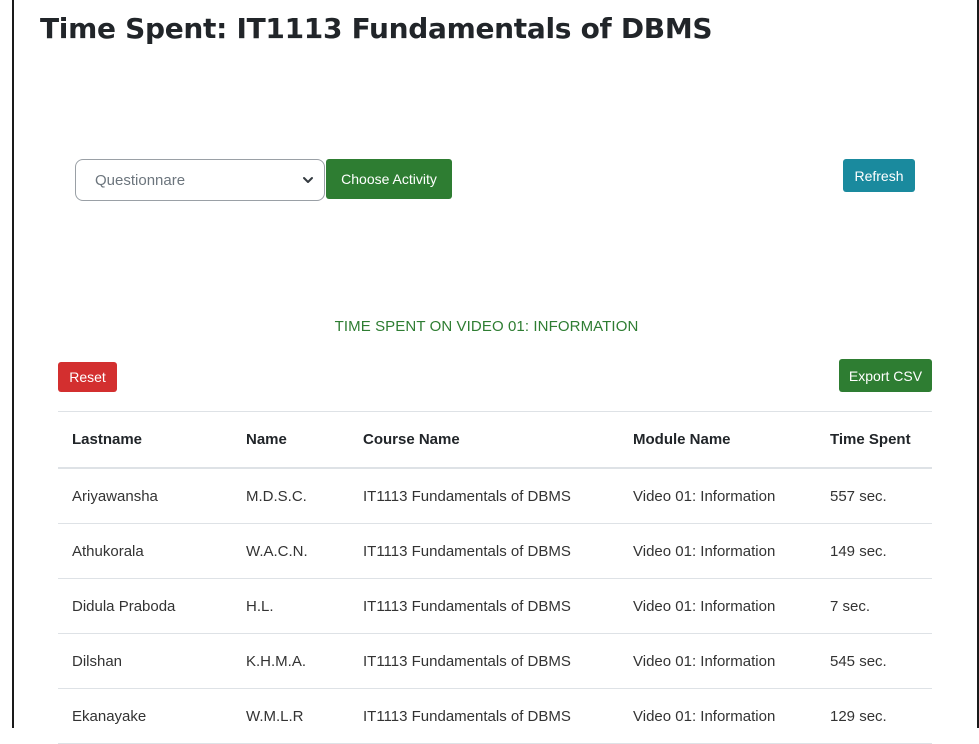 This screenshot has width=979, height=744. I want to click on chevron-down-icon, so click(308, 180).